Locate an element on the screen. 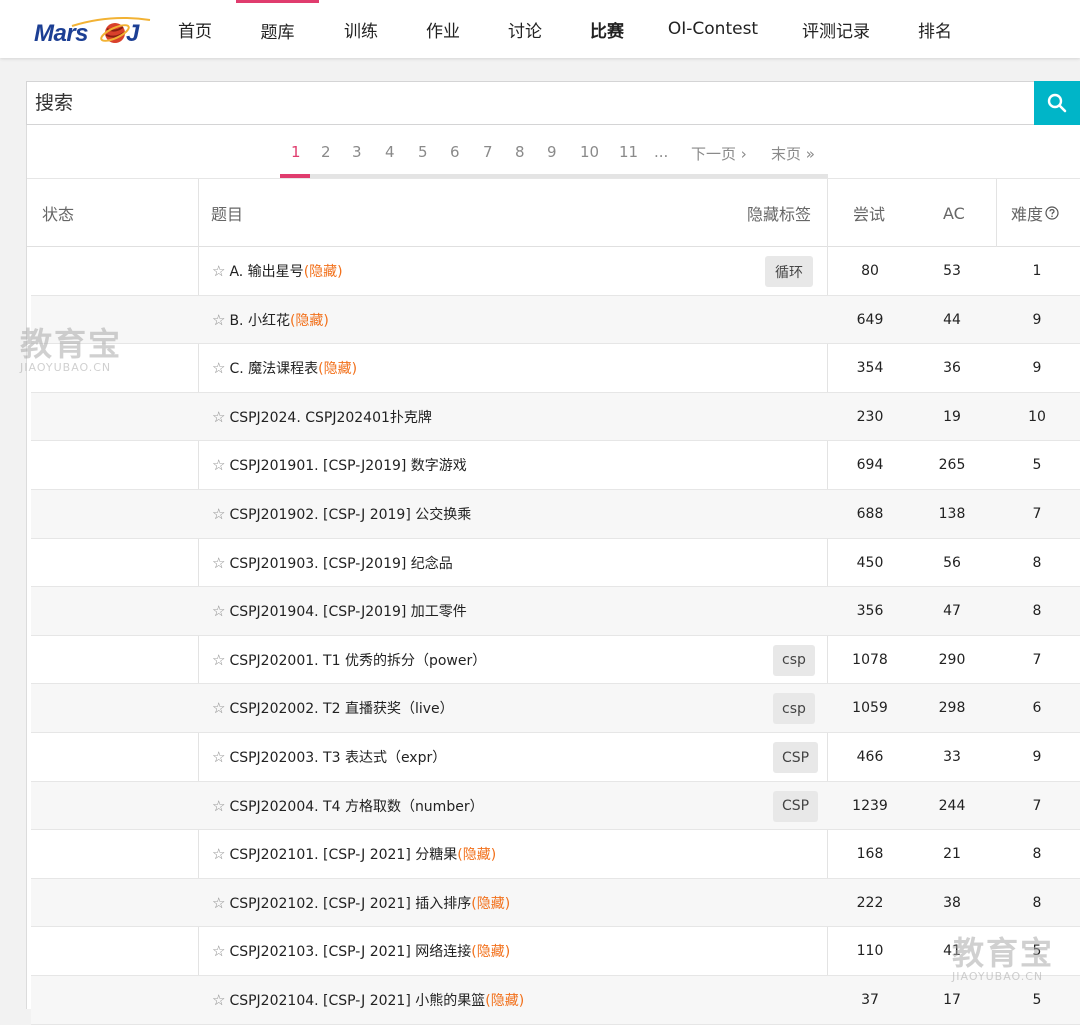  difficulty-cell: 9 is located at coordinates (1037, 319).